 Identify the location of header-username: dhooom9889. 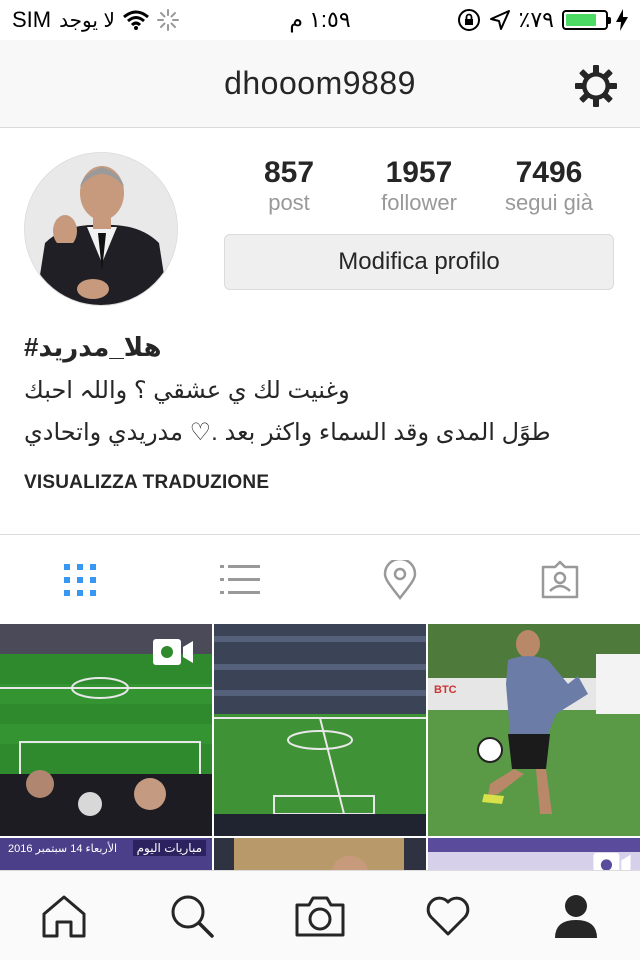
(320, 83).